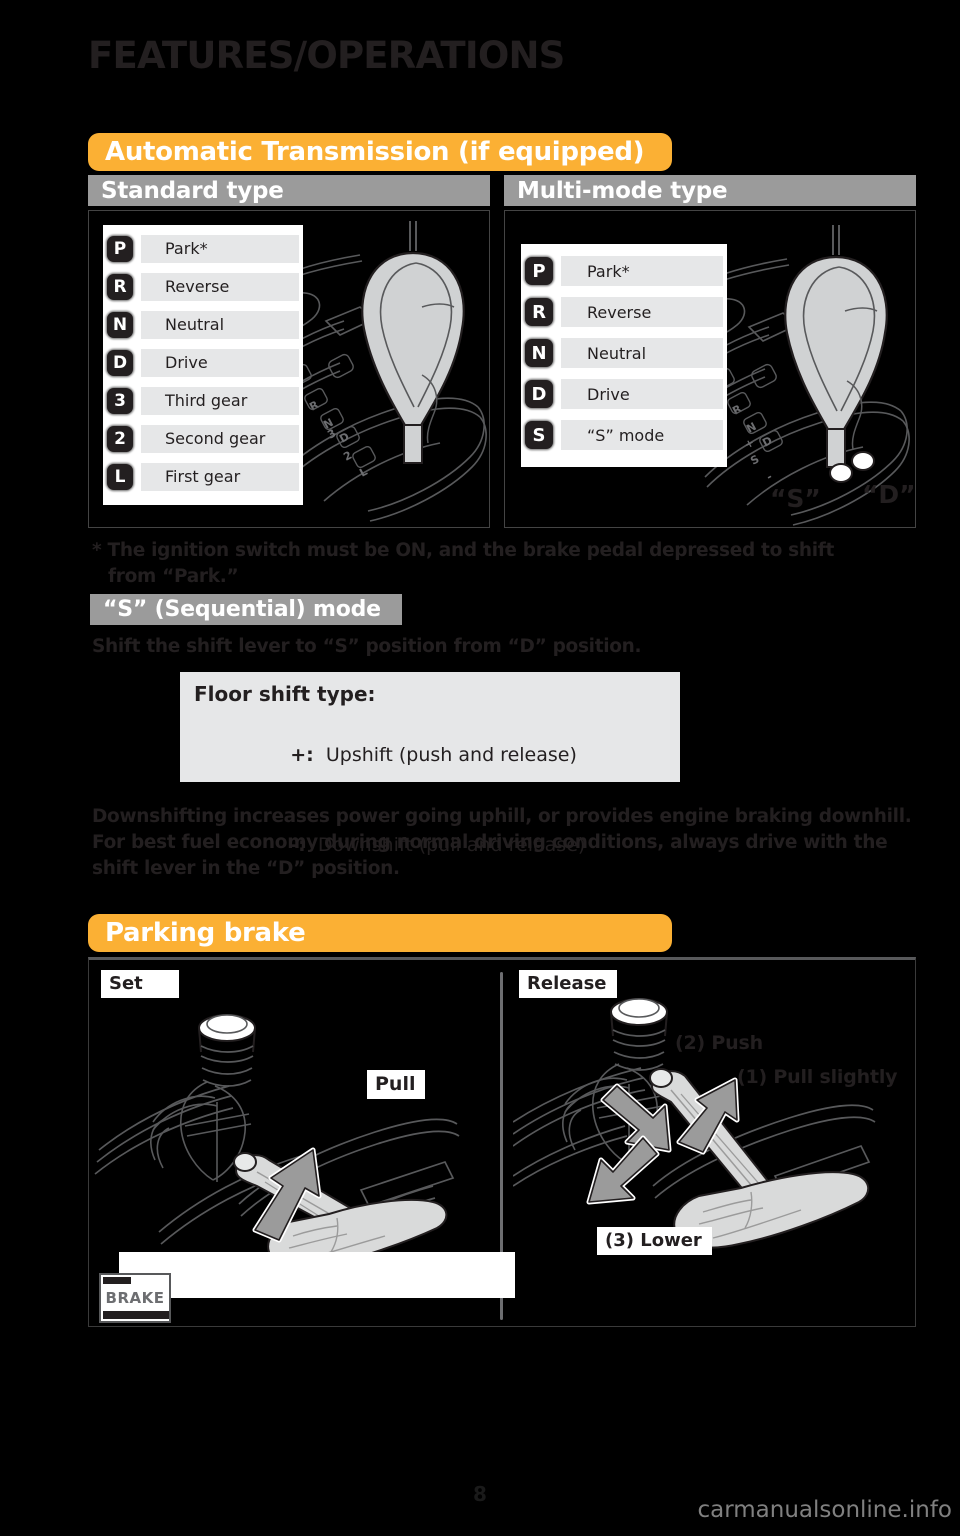  Describe the element at coordinates (754, 459) in the screenshot. I see `svg-text: S` at that location.